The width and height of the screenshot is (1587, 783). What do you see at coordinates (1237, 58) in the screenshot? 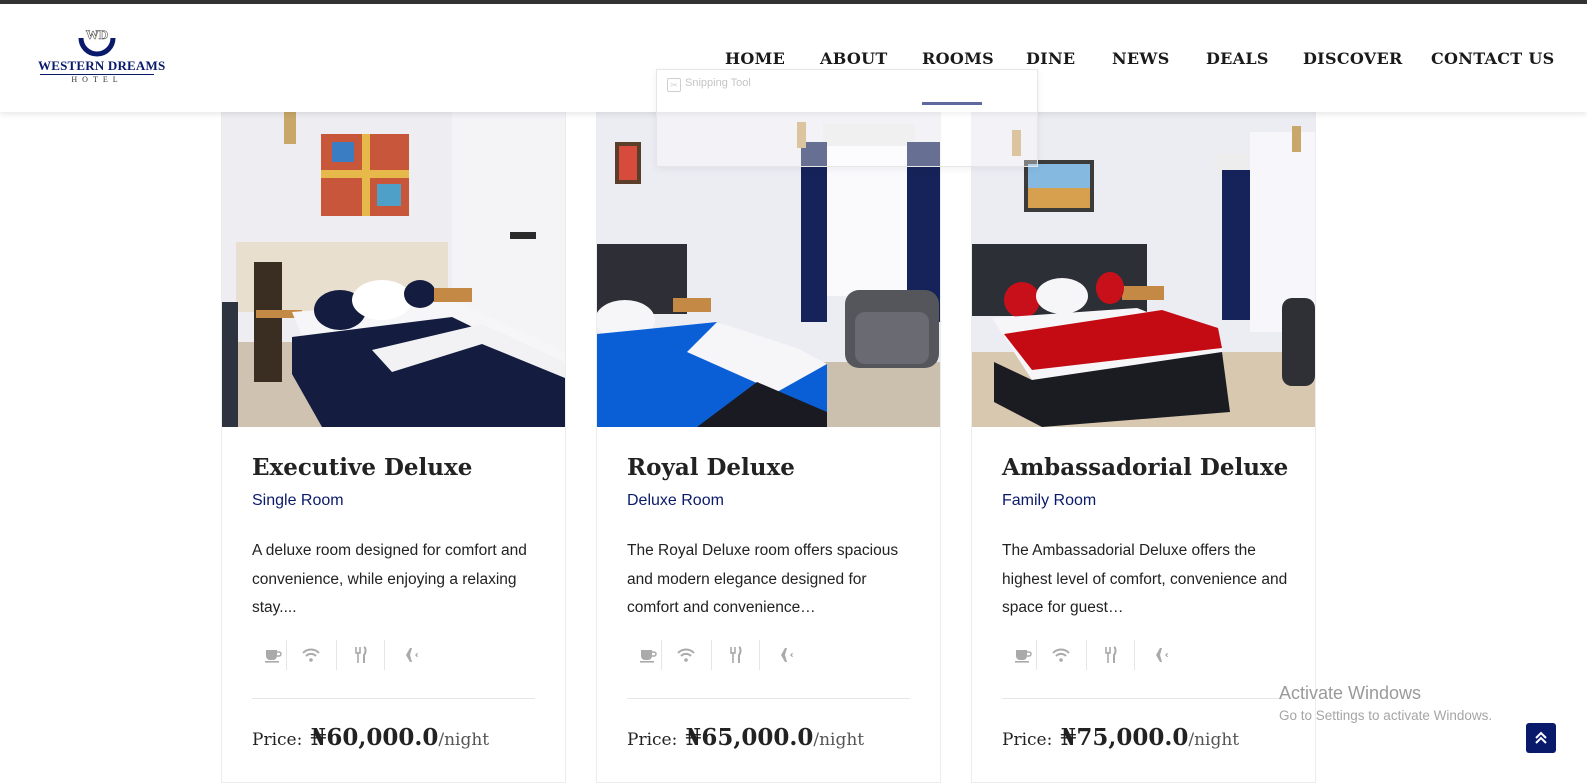
I see `nav-deals: DEALS` at bounding box center [1237, 58].